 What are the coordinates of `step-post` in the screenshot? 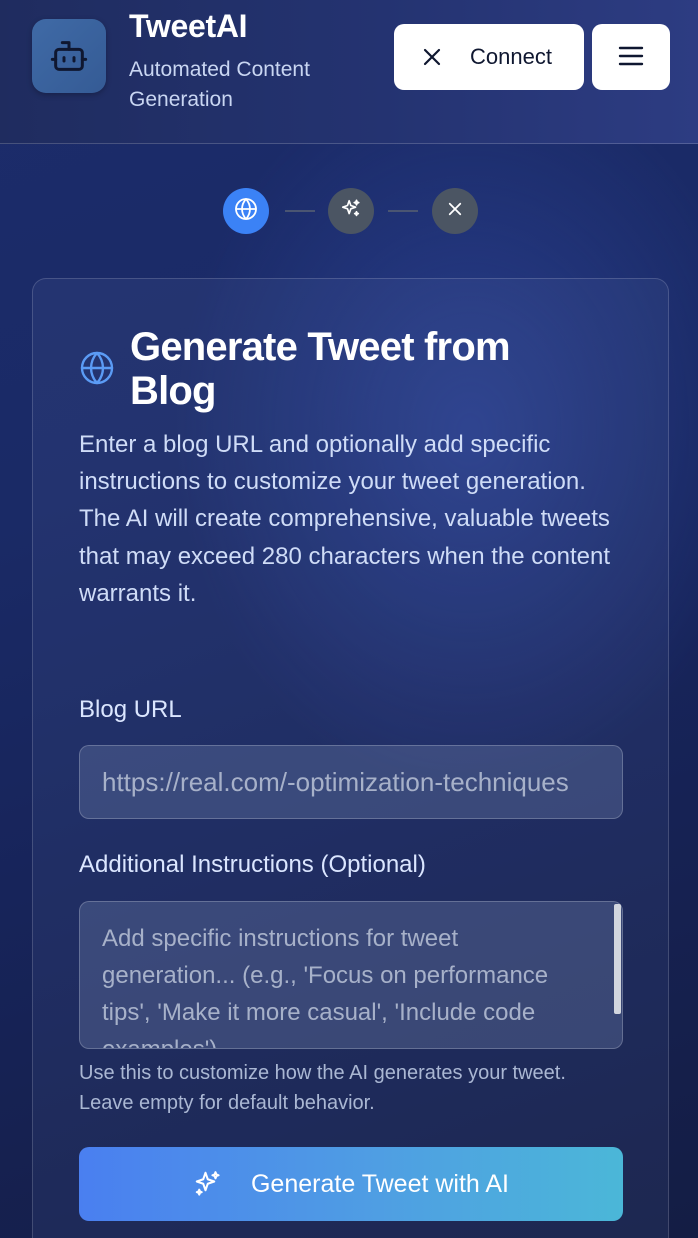 It's located at (455, 211).